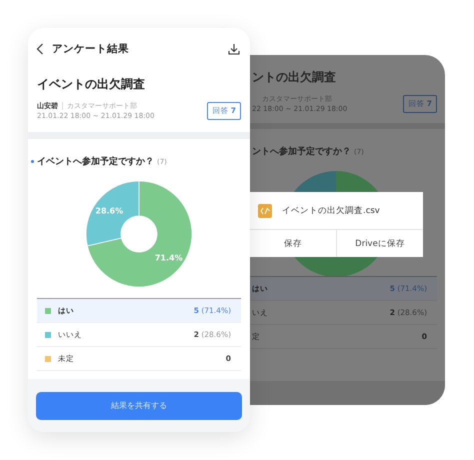 The width and height of the screenshot is (474, 460). What do you see at coordinates (331, 210) in the screenshot?
I see `file-name: イベントの出欠調査.csv` at bounding box center [331, 210].